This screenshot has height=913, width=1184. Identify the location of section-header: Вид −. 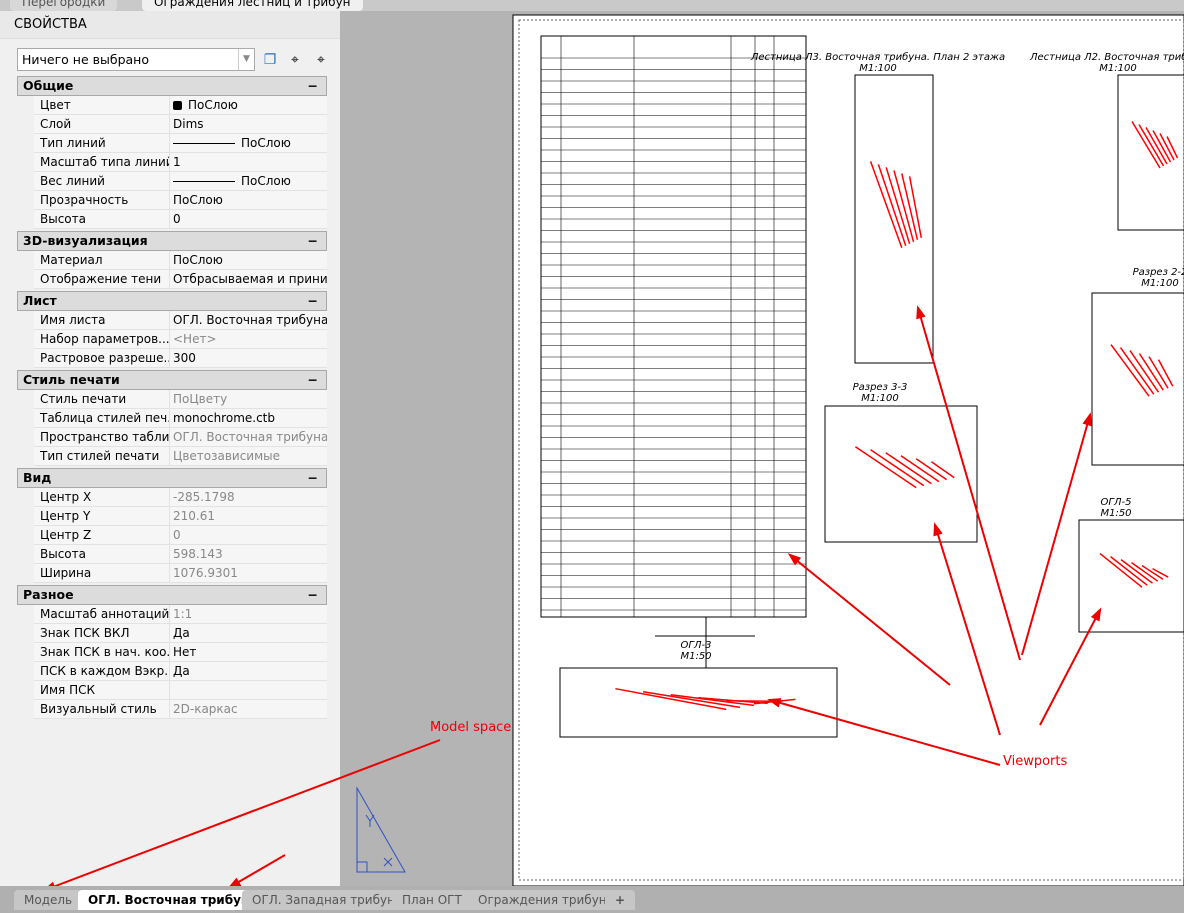
(172, 478).